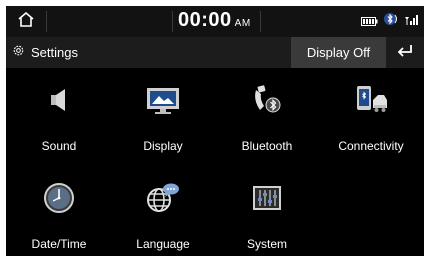 Image resolution: width=430 pixels, height=262 pixels. I want to click on clock-icon, so click(59, 198).